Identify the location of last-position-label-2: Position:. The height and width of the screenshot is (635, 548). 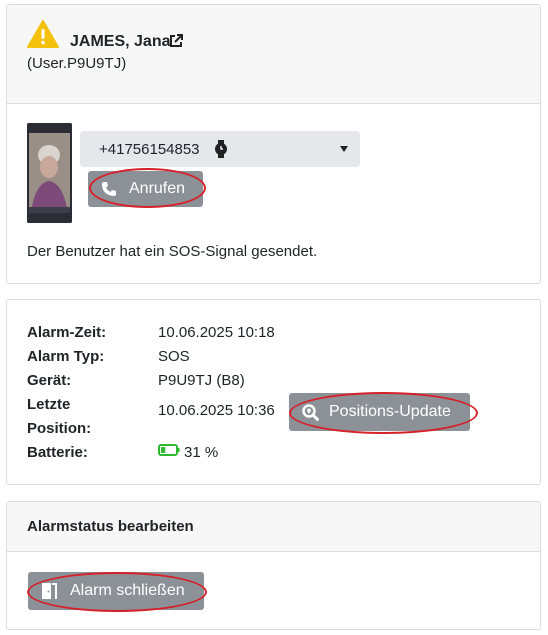
(59, 428).